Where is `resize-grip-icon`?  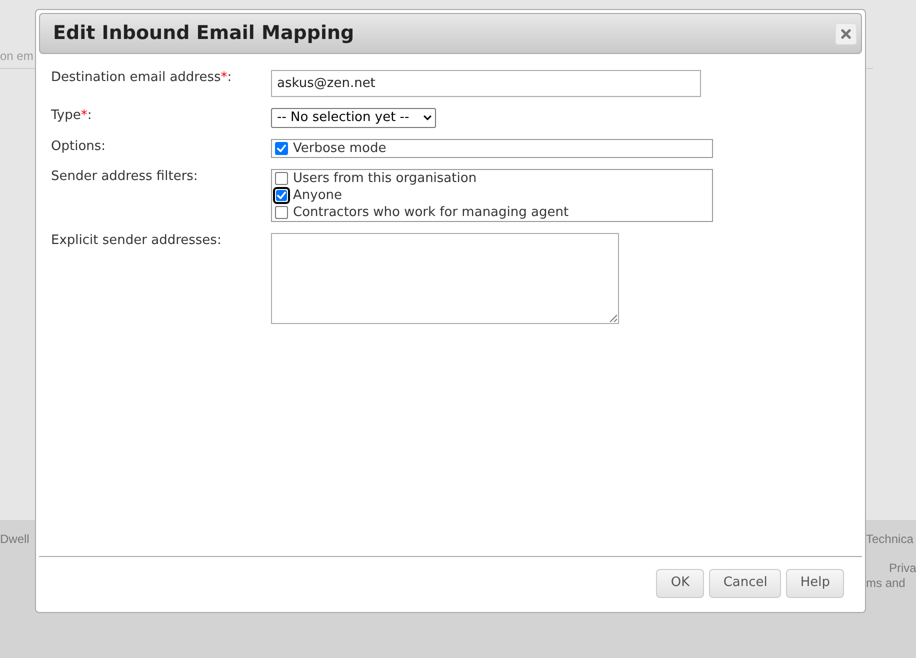
resize-grip-icon is located at coordinates (613, 318).